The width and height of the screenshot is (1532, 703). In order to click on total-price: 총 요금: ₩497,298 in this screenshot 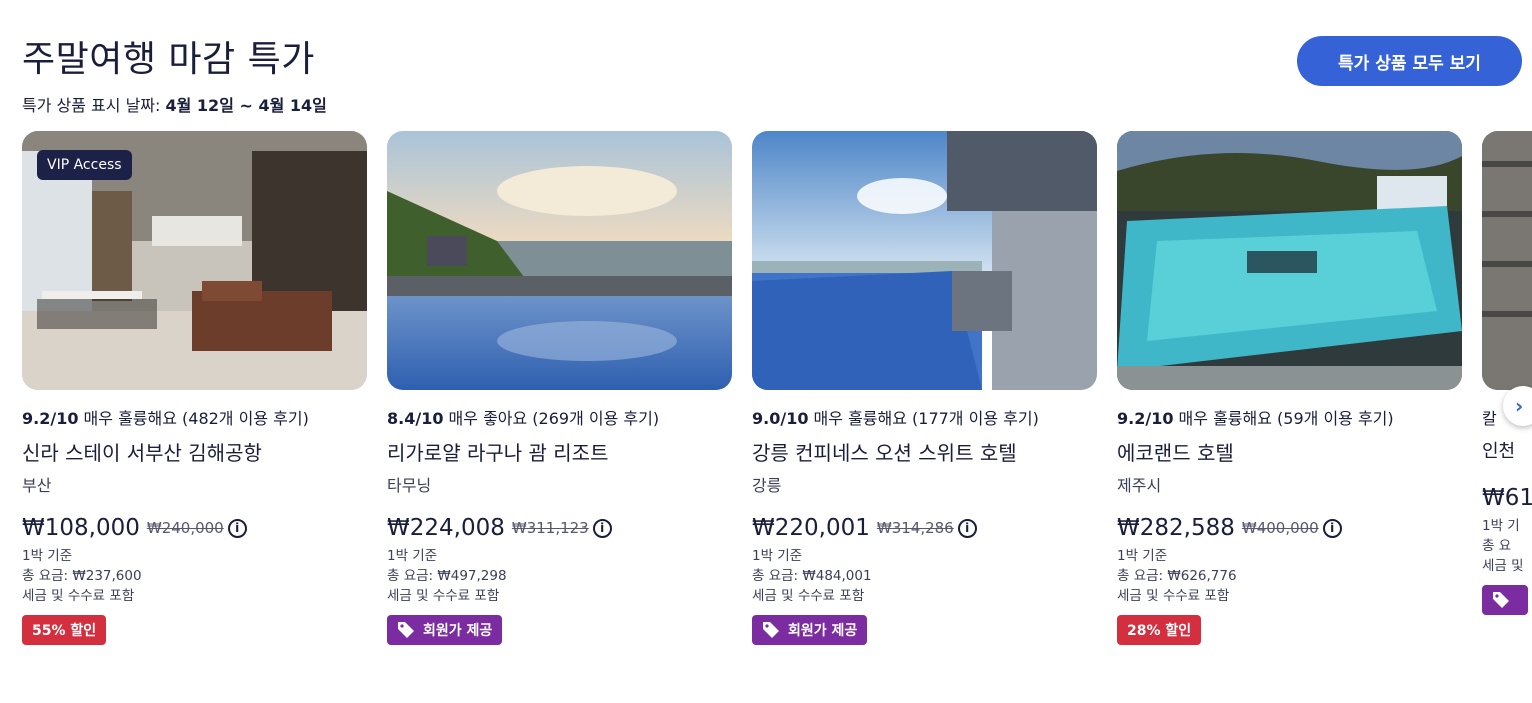, I will do `click(447, 576)`.